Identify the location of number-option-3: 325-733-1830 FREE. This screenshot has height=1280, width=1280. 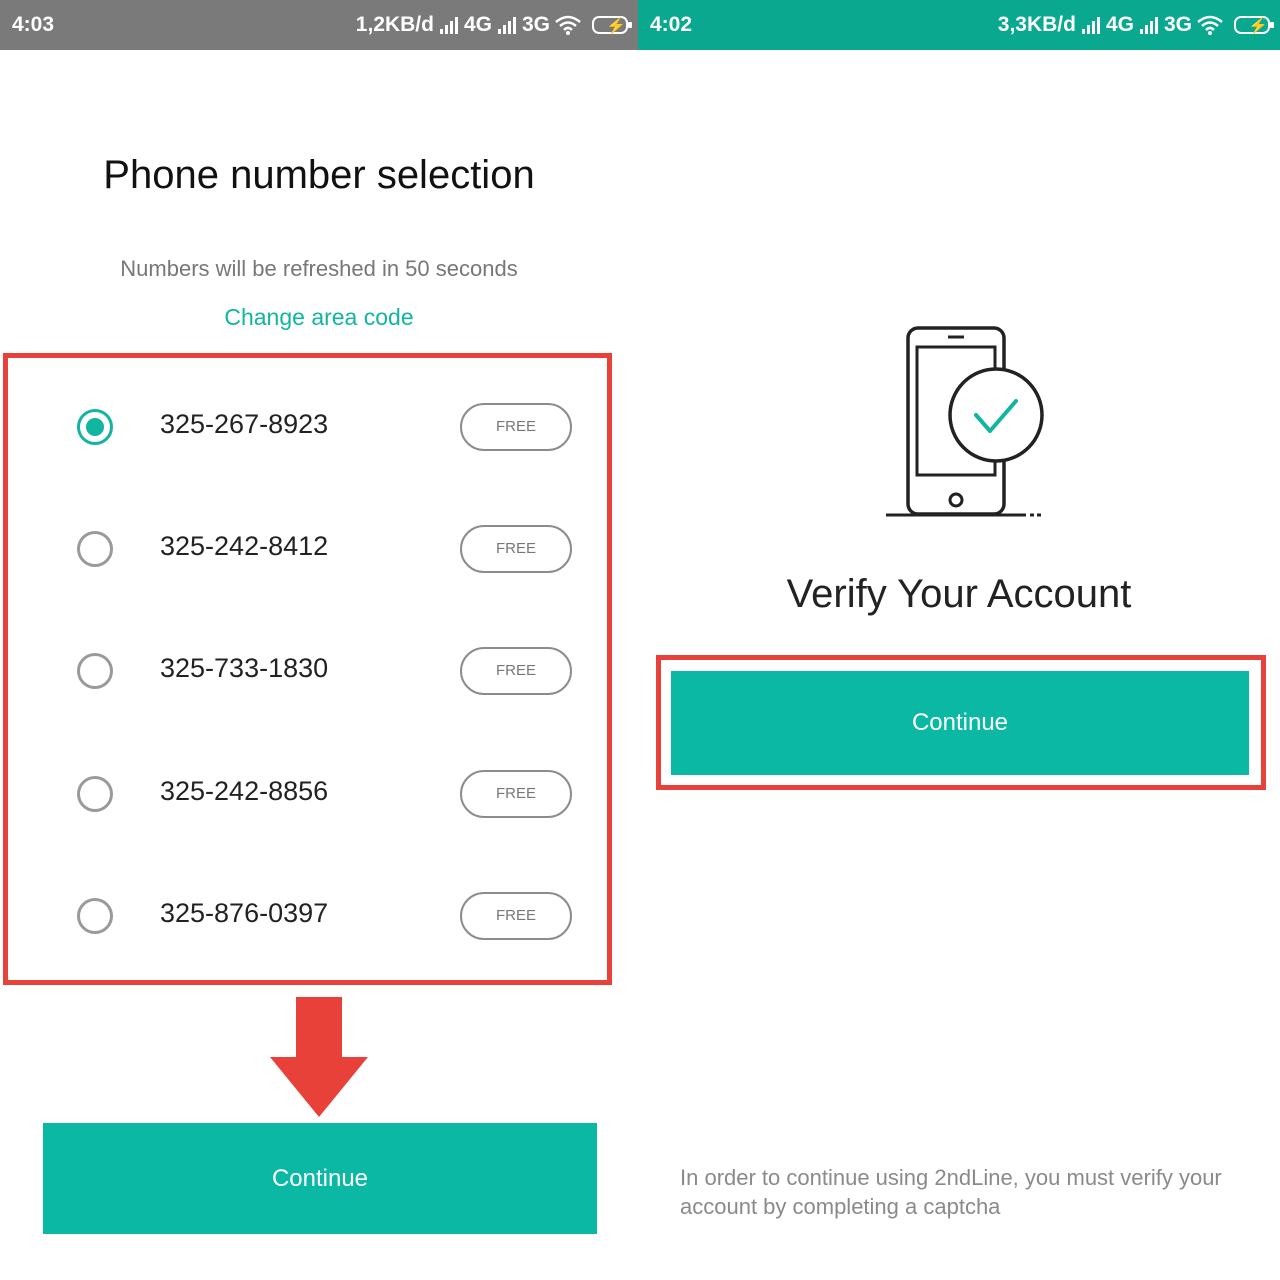
(310, 671).